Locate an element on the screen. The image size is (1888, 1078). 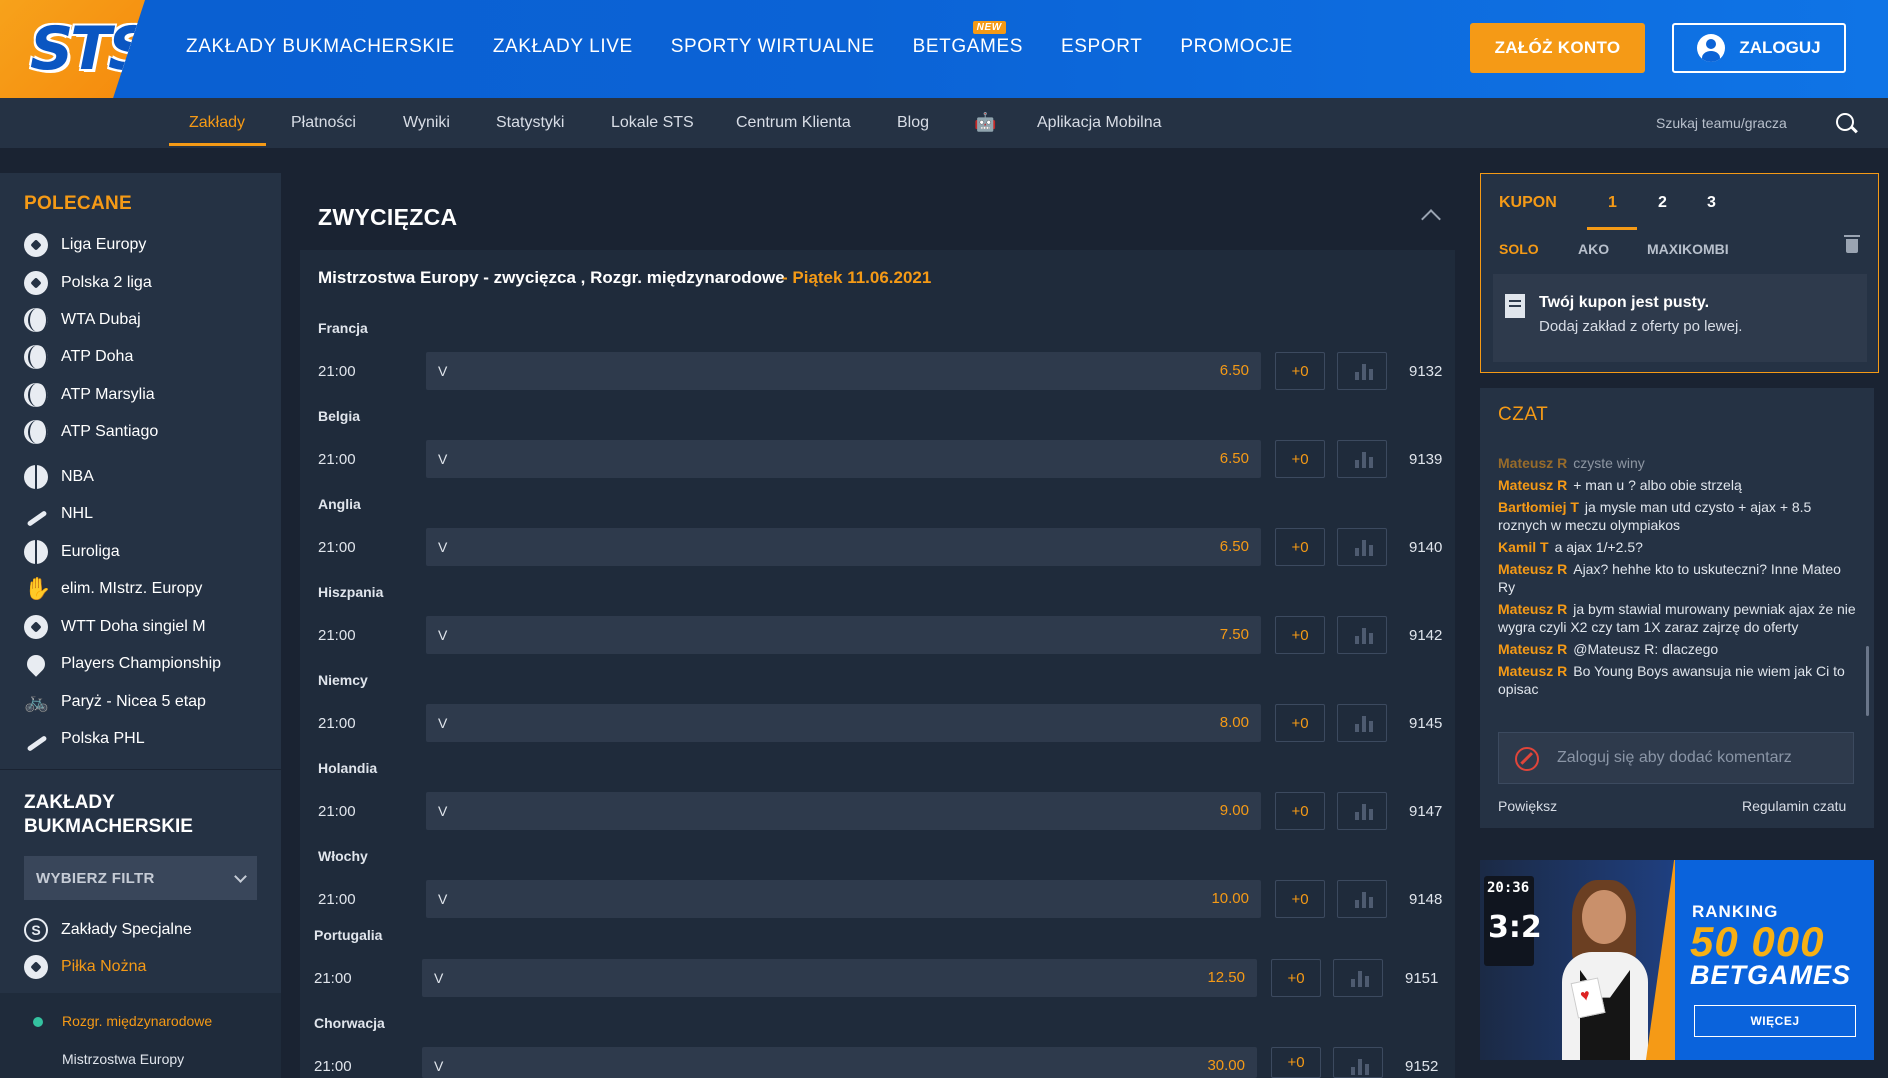
odd-button: V 12.50 is located at coordinates (839, 978).